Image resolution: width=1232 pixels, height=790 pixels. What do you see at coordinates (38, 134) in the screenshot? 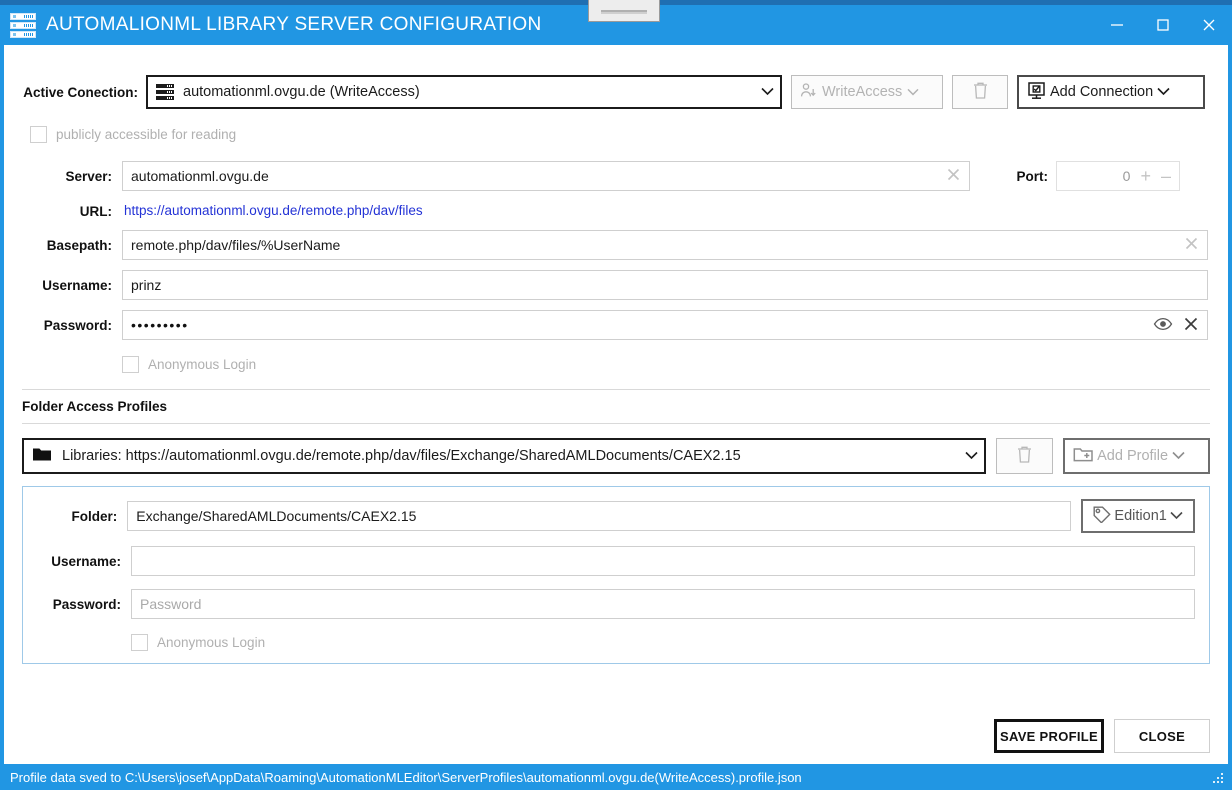
I see `publicly-accessible-checkbox` at bounding box center [38, 134].